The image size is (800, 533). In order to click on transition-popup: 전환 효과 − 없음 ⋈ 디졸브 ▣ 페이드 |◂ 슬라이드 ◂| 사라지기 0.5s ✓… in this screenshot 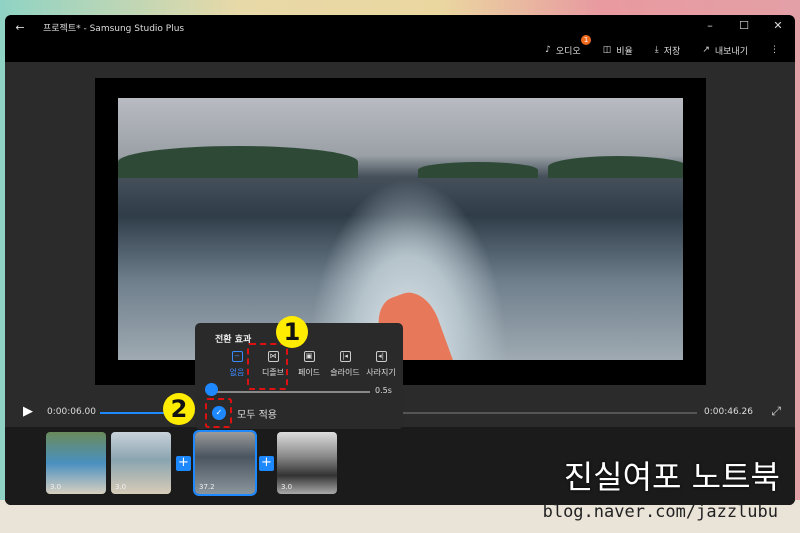, I will do `click(283, 372)`.